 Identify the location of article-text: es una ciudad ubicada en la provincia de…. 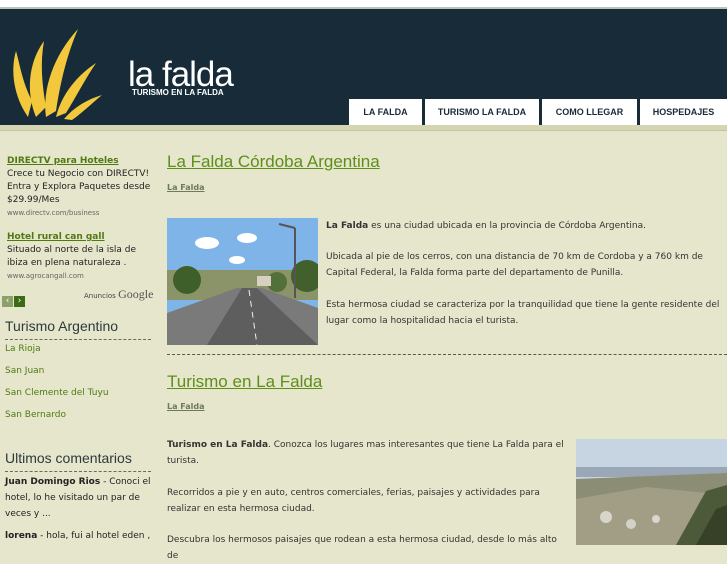
(507, 226).